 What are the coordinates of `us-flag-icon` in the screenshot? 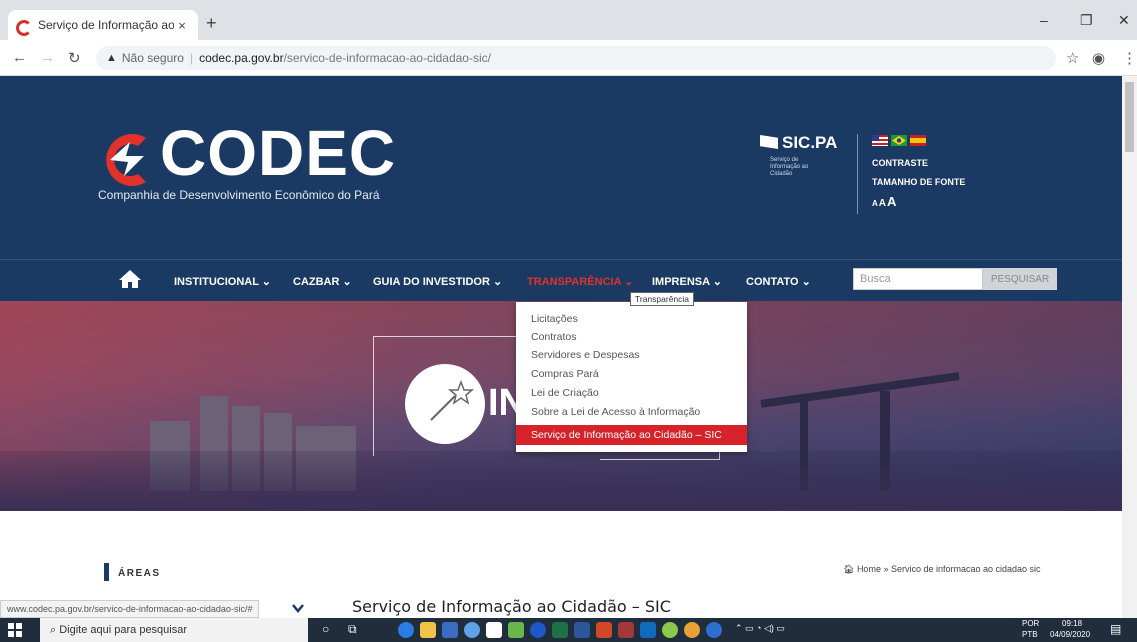 It's located at (880, 140).